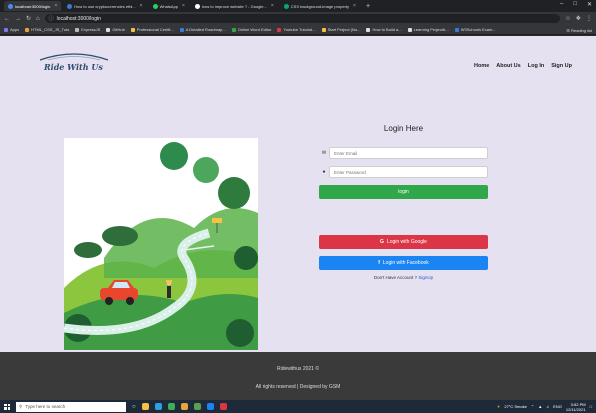 This screenshot has width=596, height=413. What do you see at coordinates (408, 172) in the screenshot?
I see `password-input` at bounding box center [408, 172].